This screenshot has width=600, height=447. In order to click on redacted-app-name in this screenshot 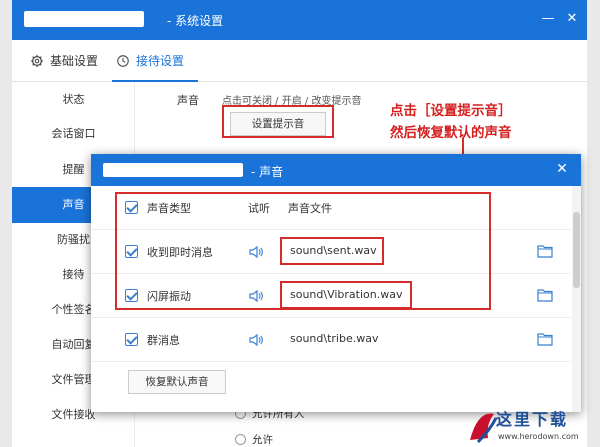, I will do `click(84, 19)`.